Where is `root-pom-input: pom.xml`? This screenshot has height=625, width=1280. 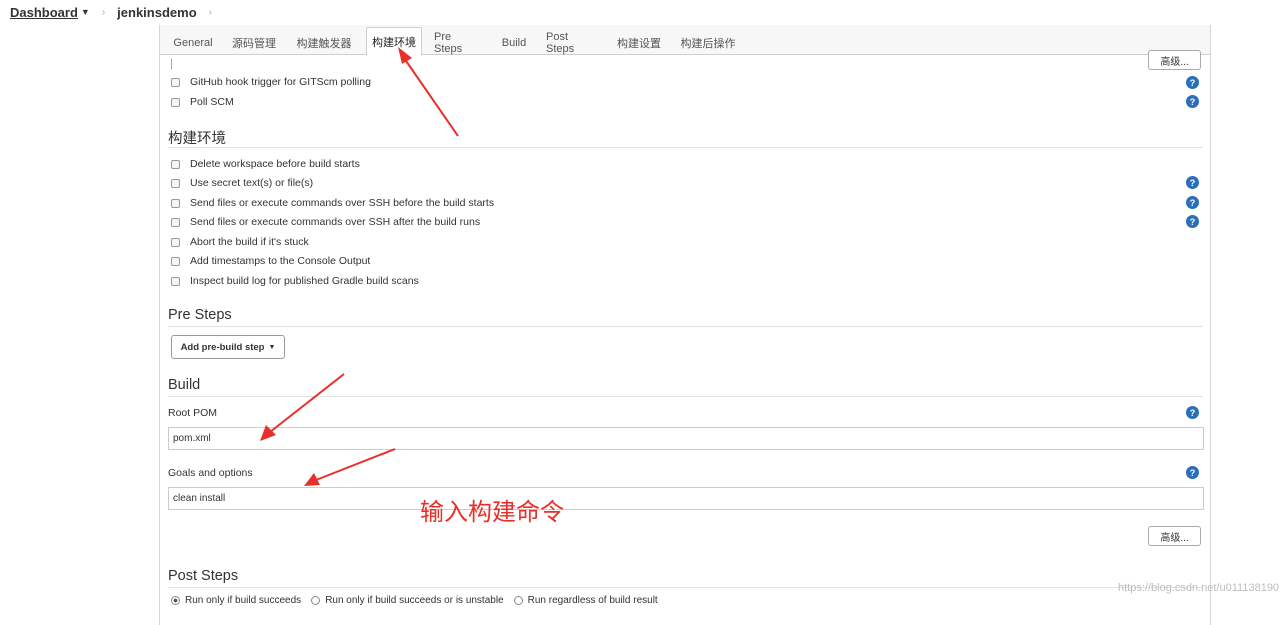
root-pom-input: pom.xml is located at coordinates (686, 438).